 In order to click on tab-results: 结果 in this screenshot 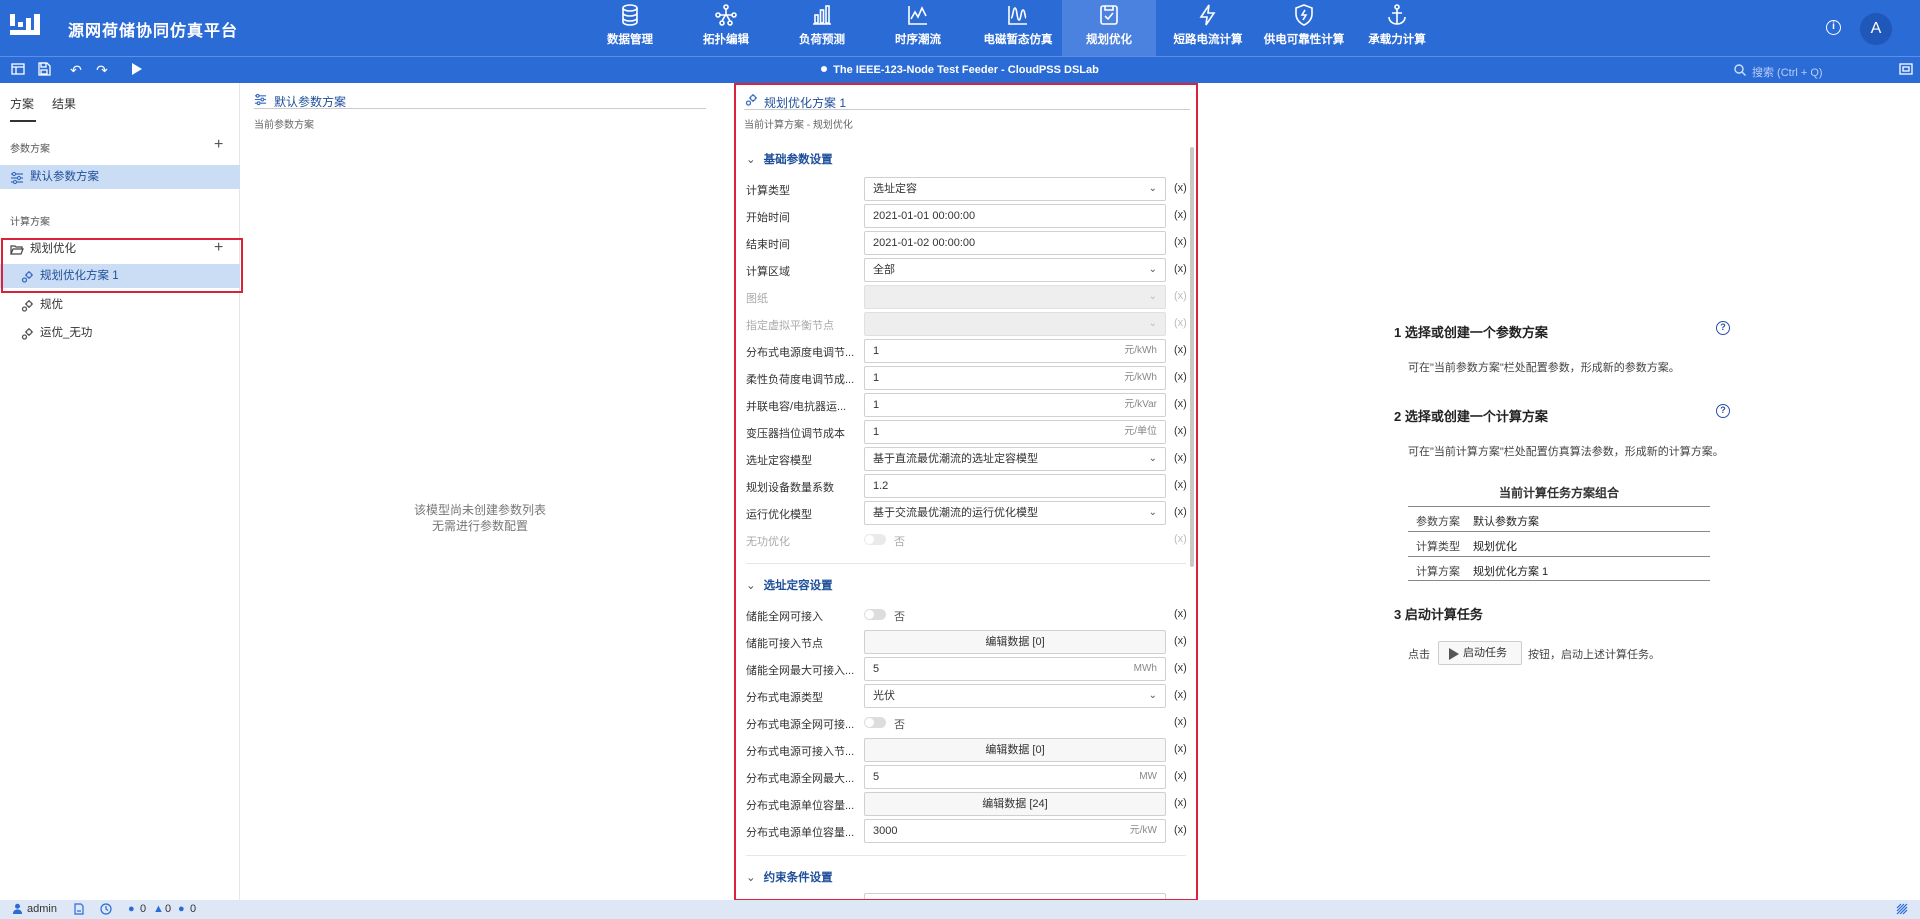, I will do `click(64, 103)`.